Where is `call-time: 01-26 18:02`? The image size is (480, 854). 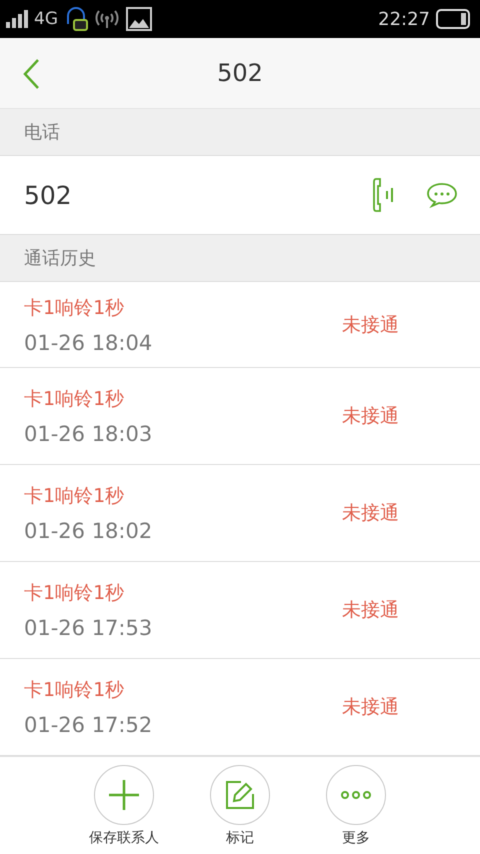 call-time: 01-26 18:02 is located at coordinates (89, 531).